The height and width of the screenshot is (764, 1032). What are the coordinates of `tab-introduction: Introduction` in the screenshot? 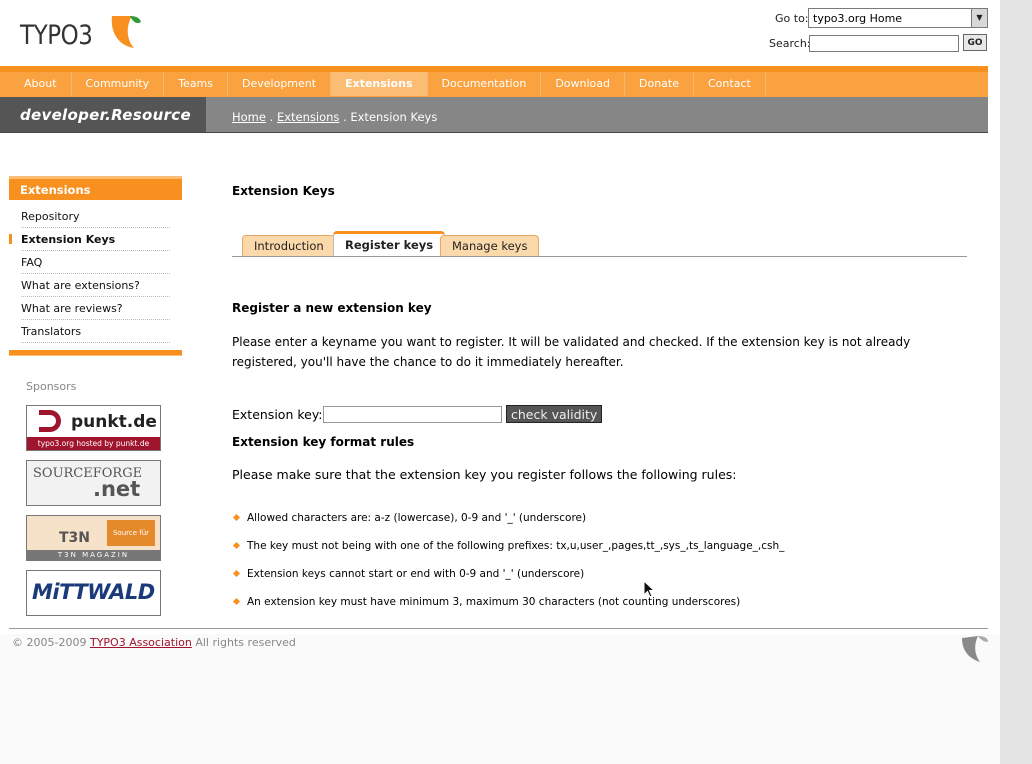 It's located at (289, 245).